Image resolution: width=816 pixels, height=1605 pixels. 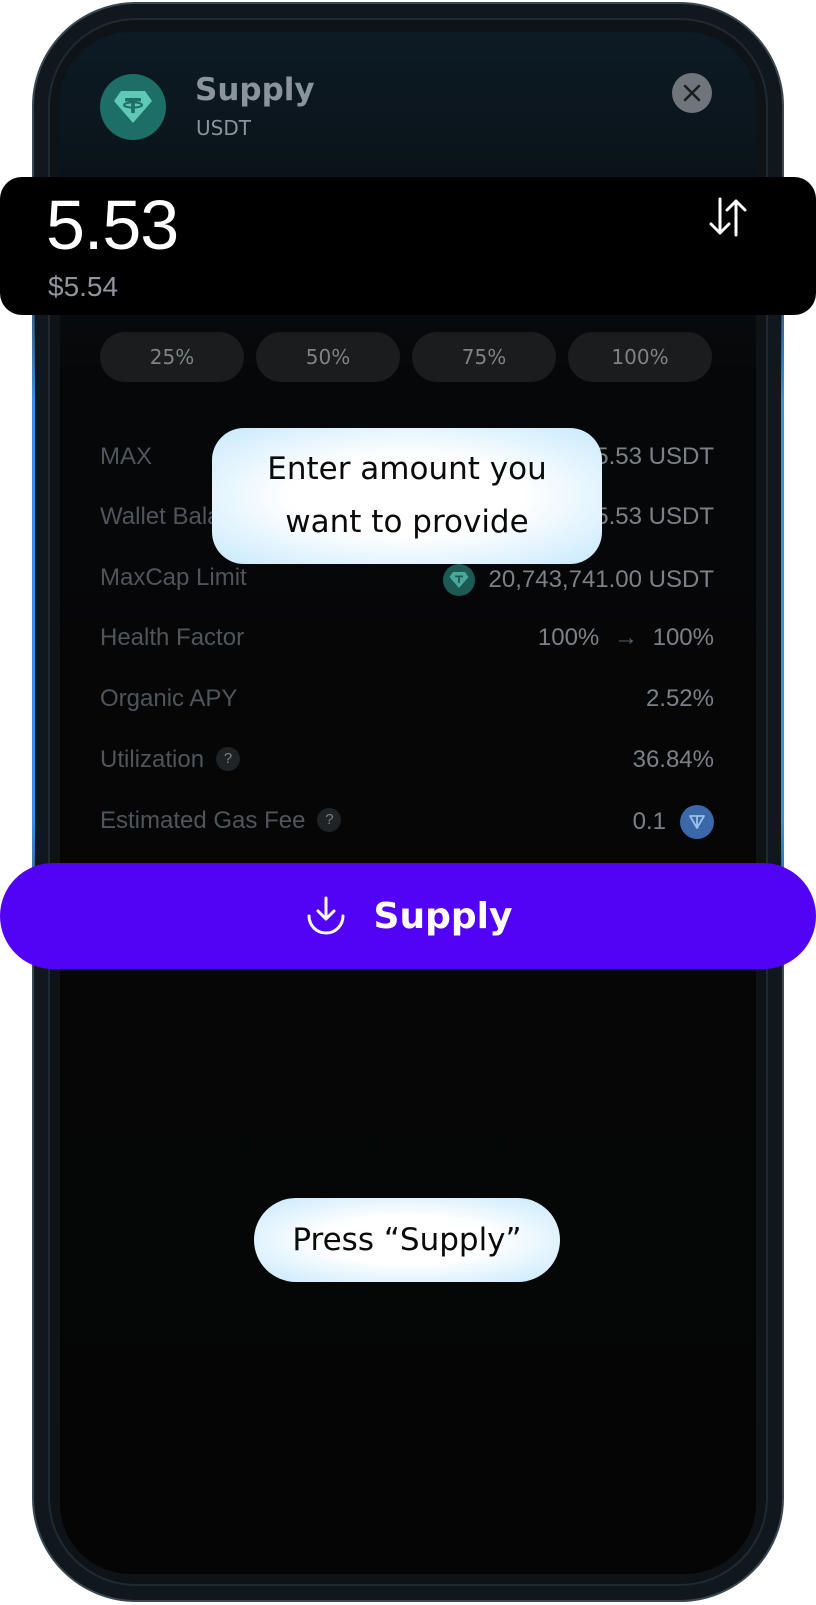 What do you see at coordinates (172, 357) in the screenshot?
I see `percent-25-button: 25%` at bounding box center [172, 357].